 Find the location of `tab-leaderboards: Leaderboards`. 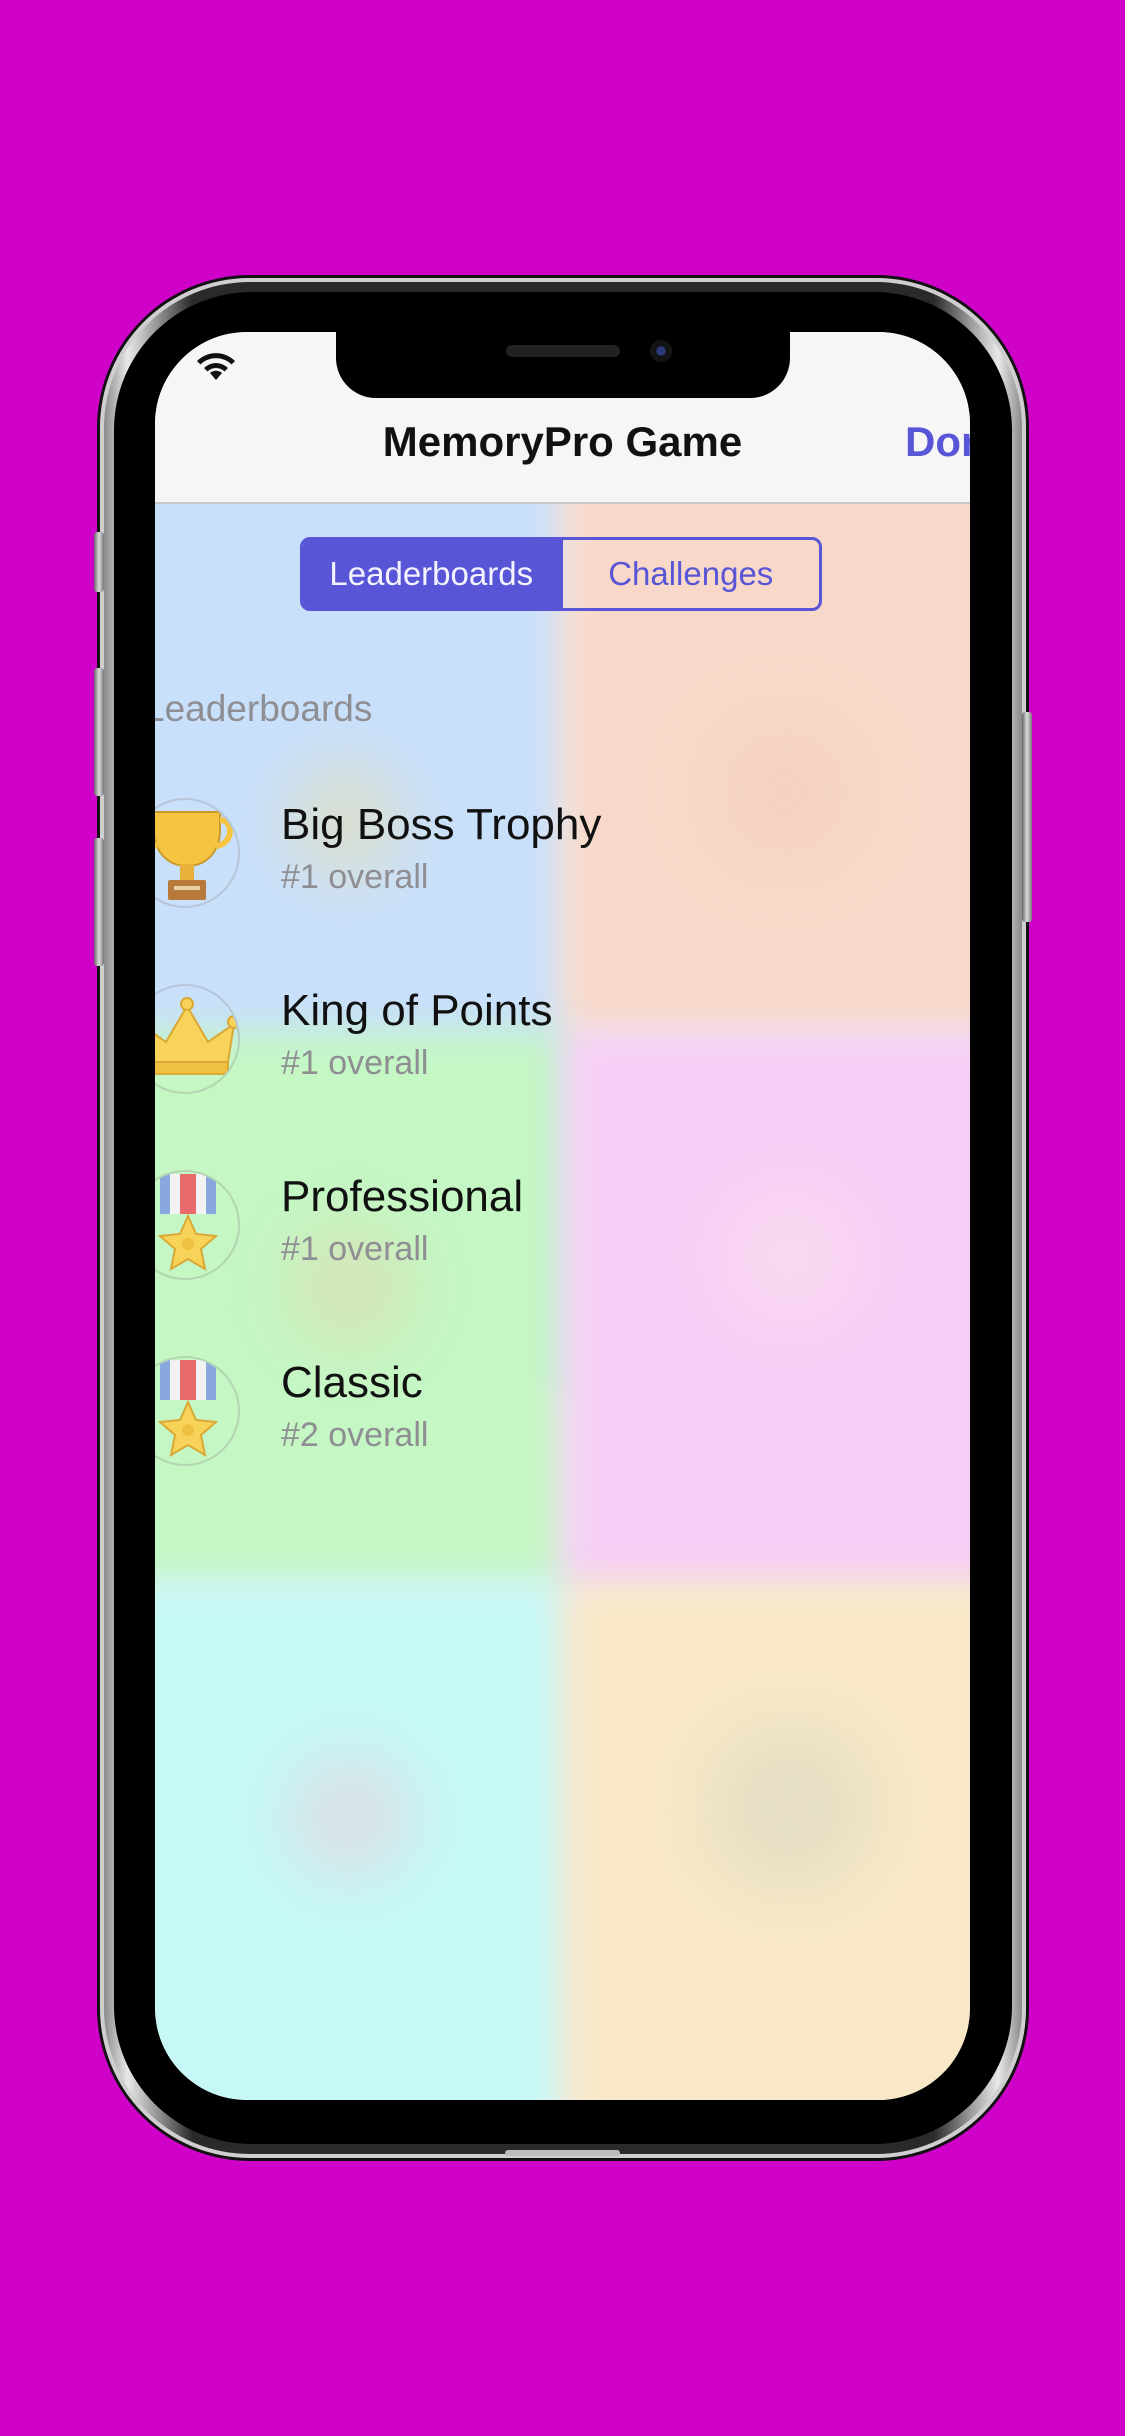

tab-leaderboards: Leaderboards is located at coordinates (431, 574).